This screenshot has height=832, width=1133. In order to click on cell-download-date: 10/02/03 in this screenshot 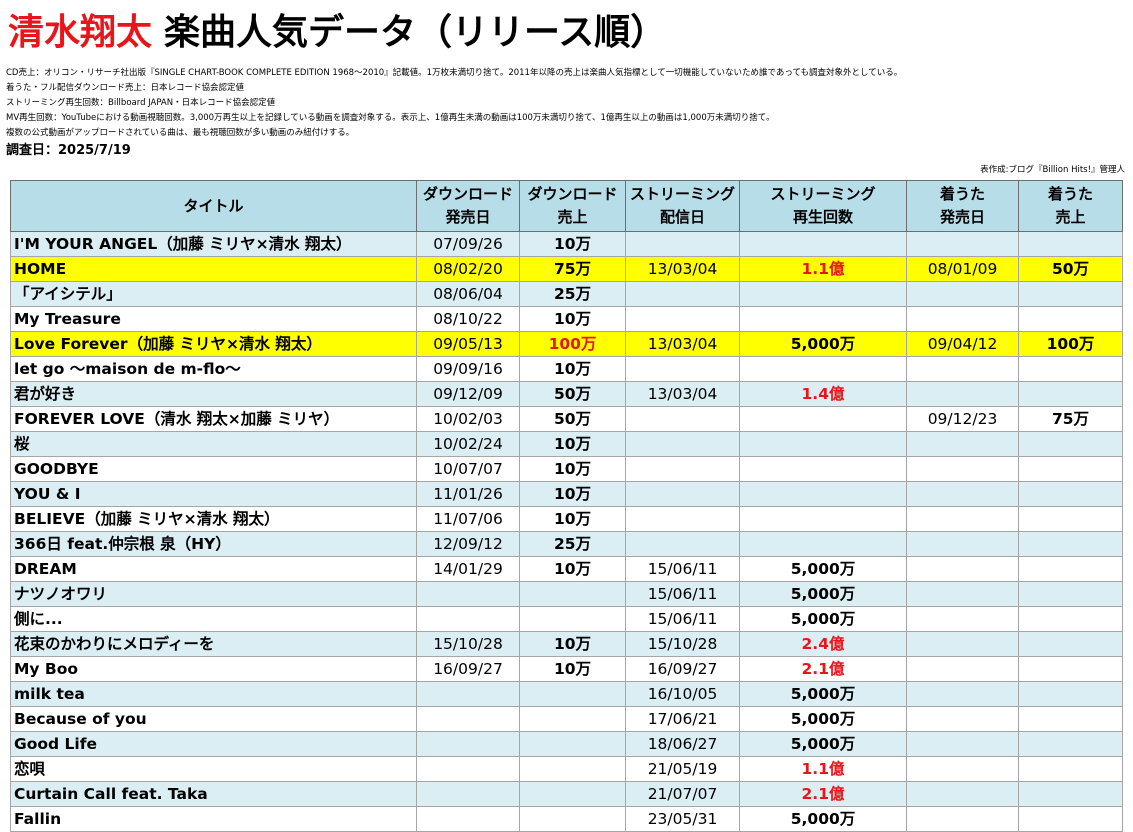, I will do `click(468, 419)`.